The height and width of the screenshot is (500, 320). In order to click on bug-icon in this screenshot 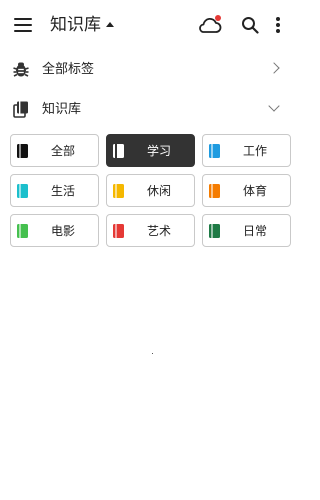, I will do `click(21, 69)`.